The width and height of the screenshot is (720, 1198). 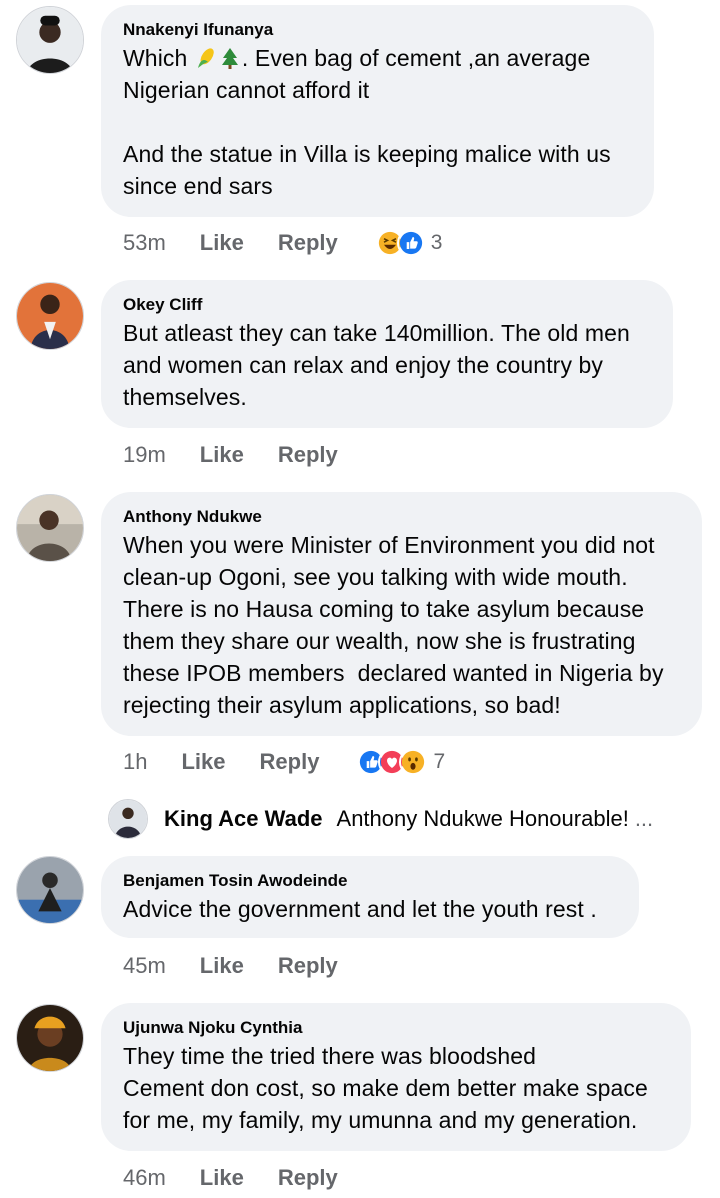 I want to click on reaction-summary: 7, so click(x=401, y=762).